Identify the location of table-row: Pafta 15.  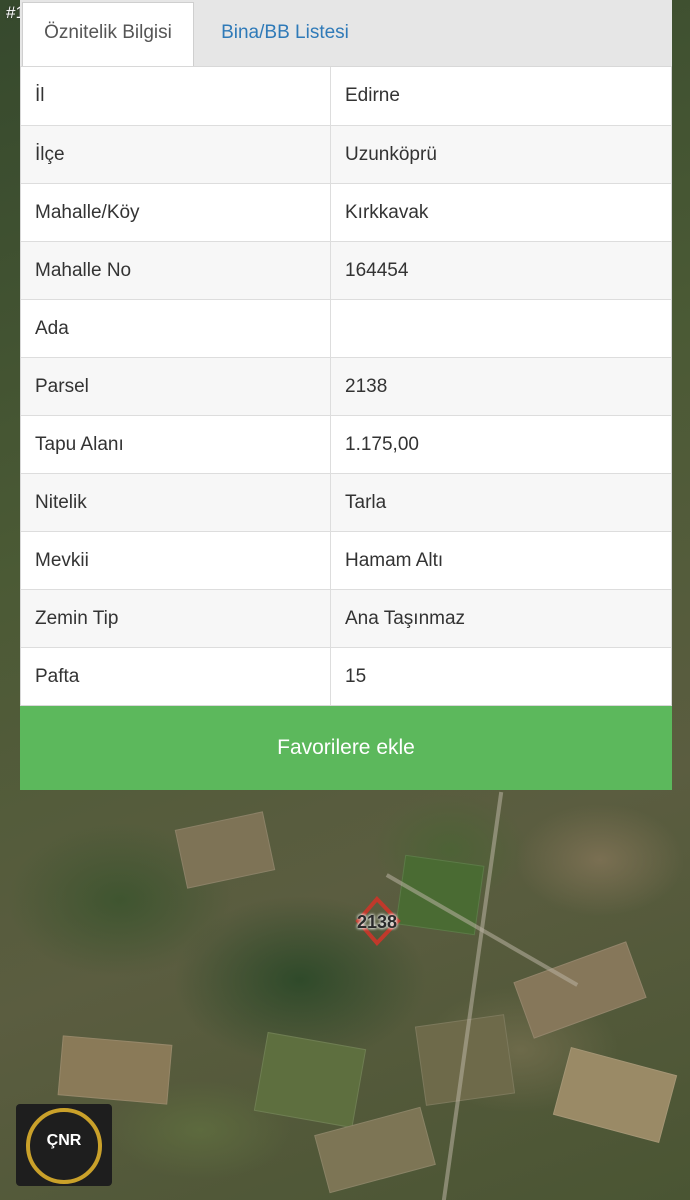
(346, 676).